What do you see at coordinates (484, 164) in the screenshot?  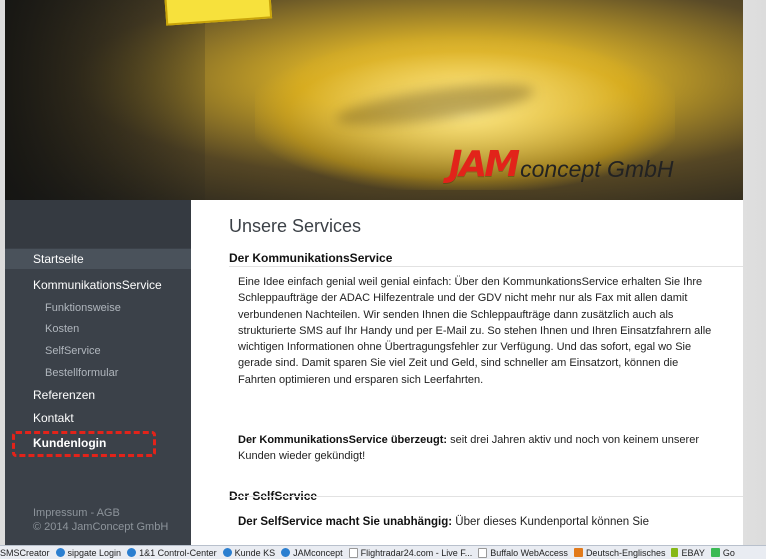 I see `logo-jam-text: JAM` at bounding box center [484, 164].